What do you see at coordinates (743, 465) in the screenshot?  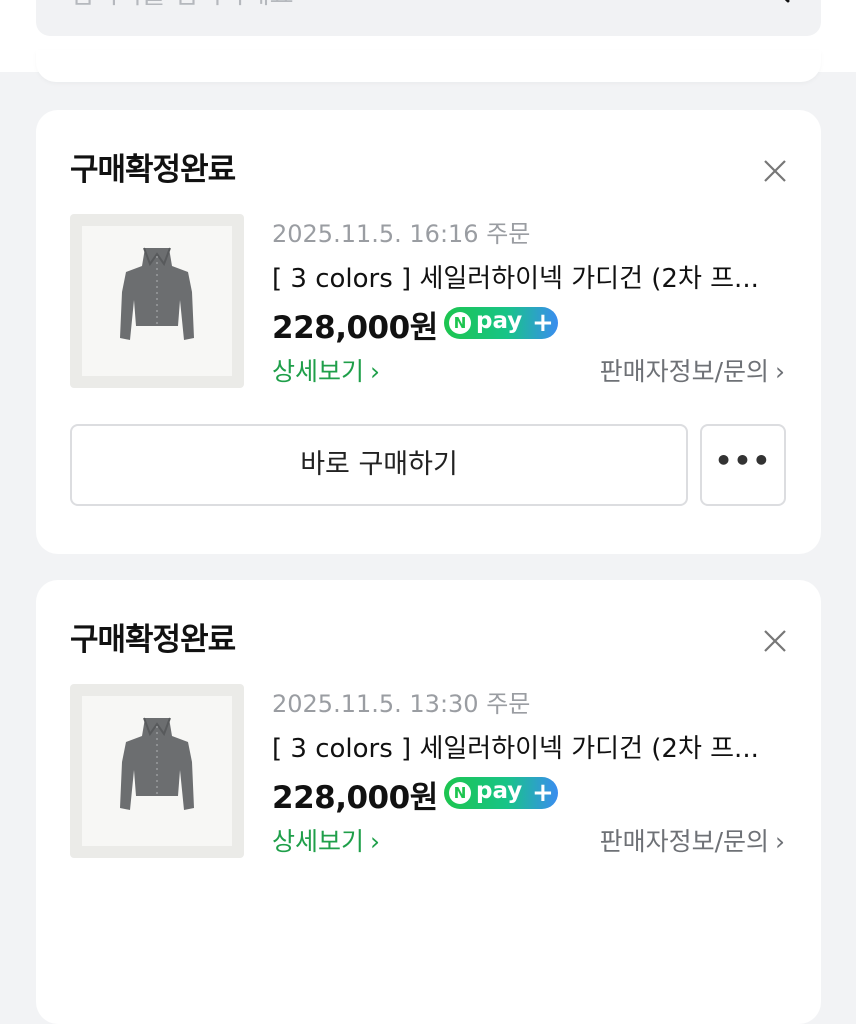 I see `more-options-button: •••` at bounding box center [743, 465].